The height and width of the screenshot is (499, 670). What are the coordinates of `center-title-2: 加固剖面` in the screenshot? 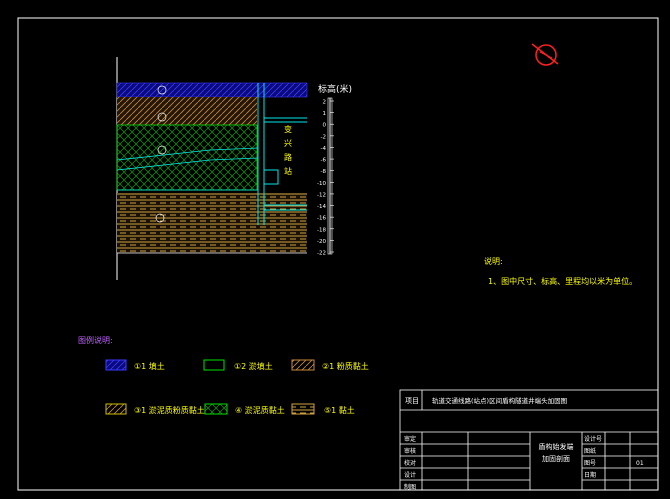 It's located at (556, 458).